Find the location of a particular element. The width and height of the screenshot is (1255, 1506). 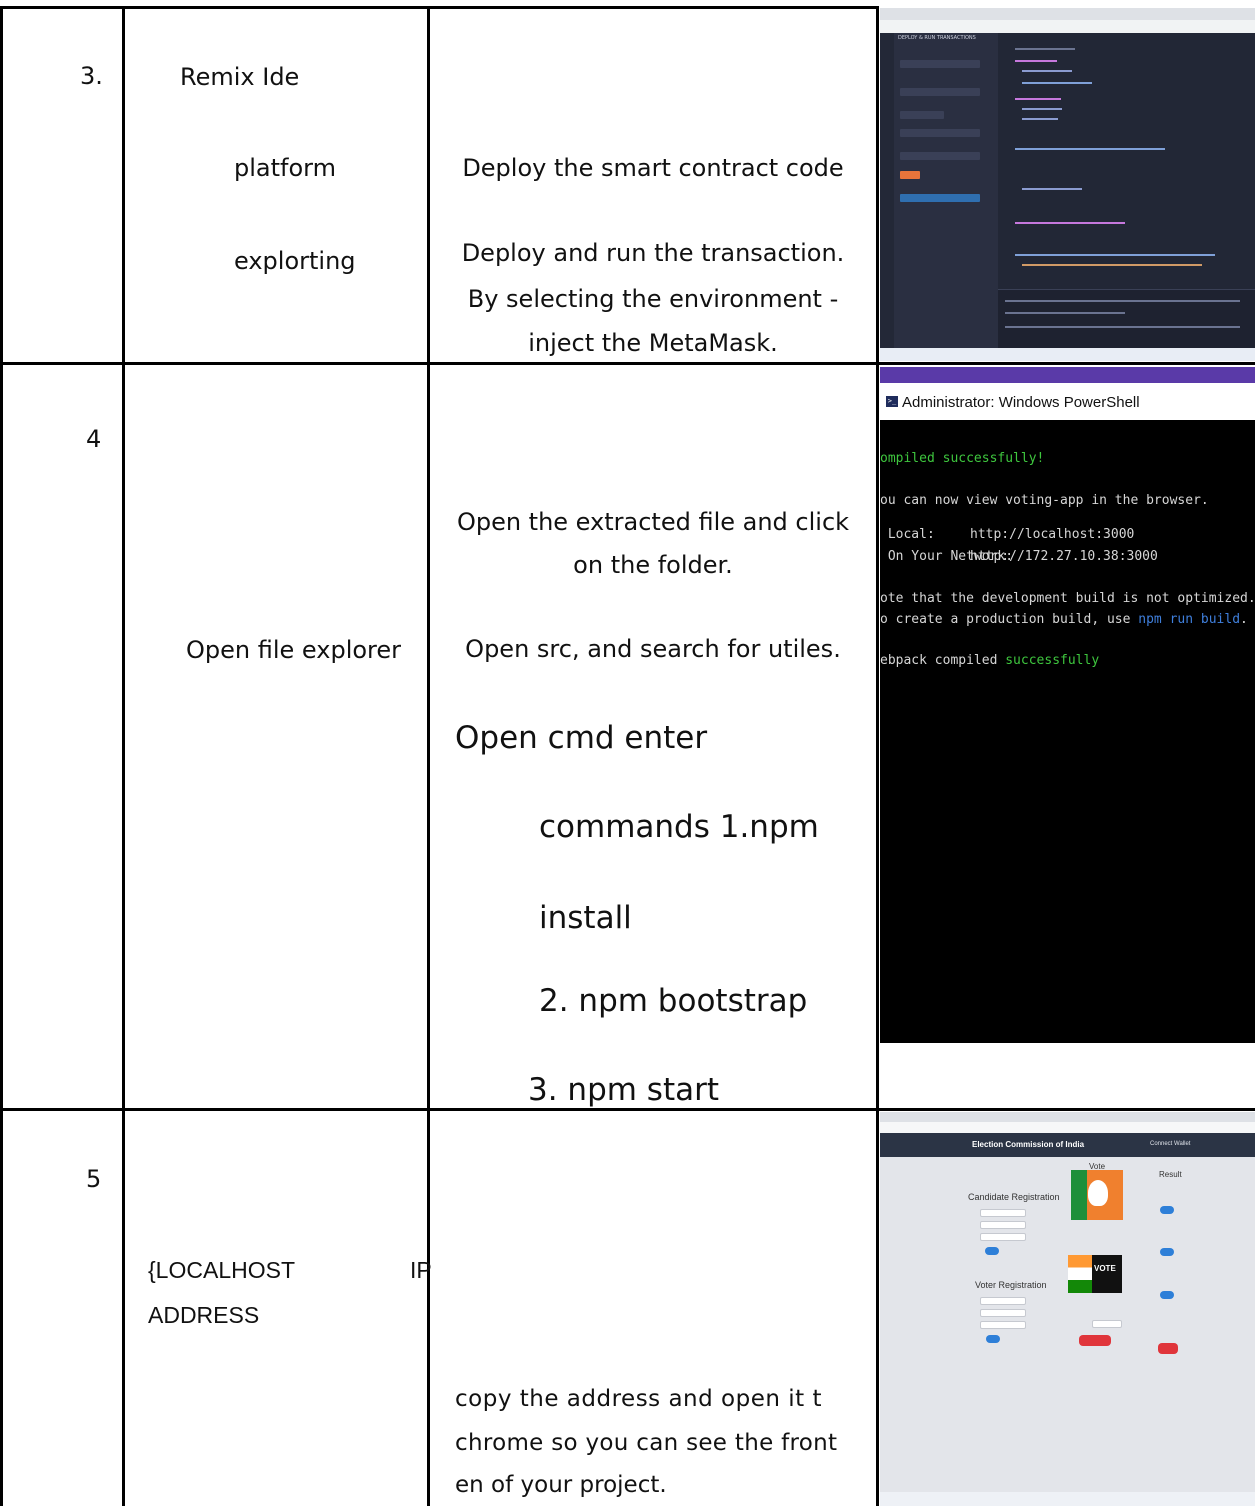

column-divider-left is located at coordinates (1, 756).